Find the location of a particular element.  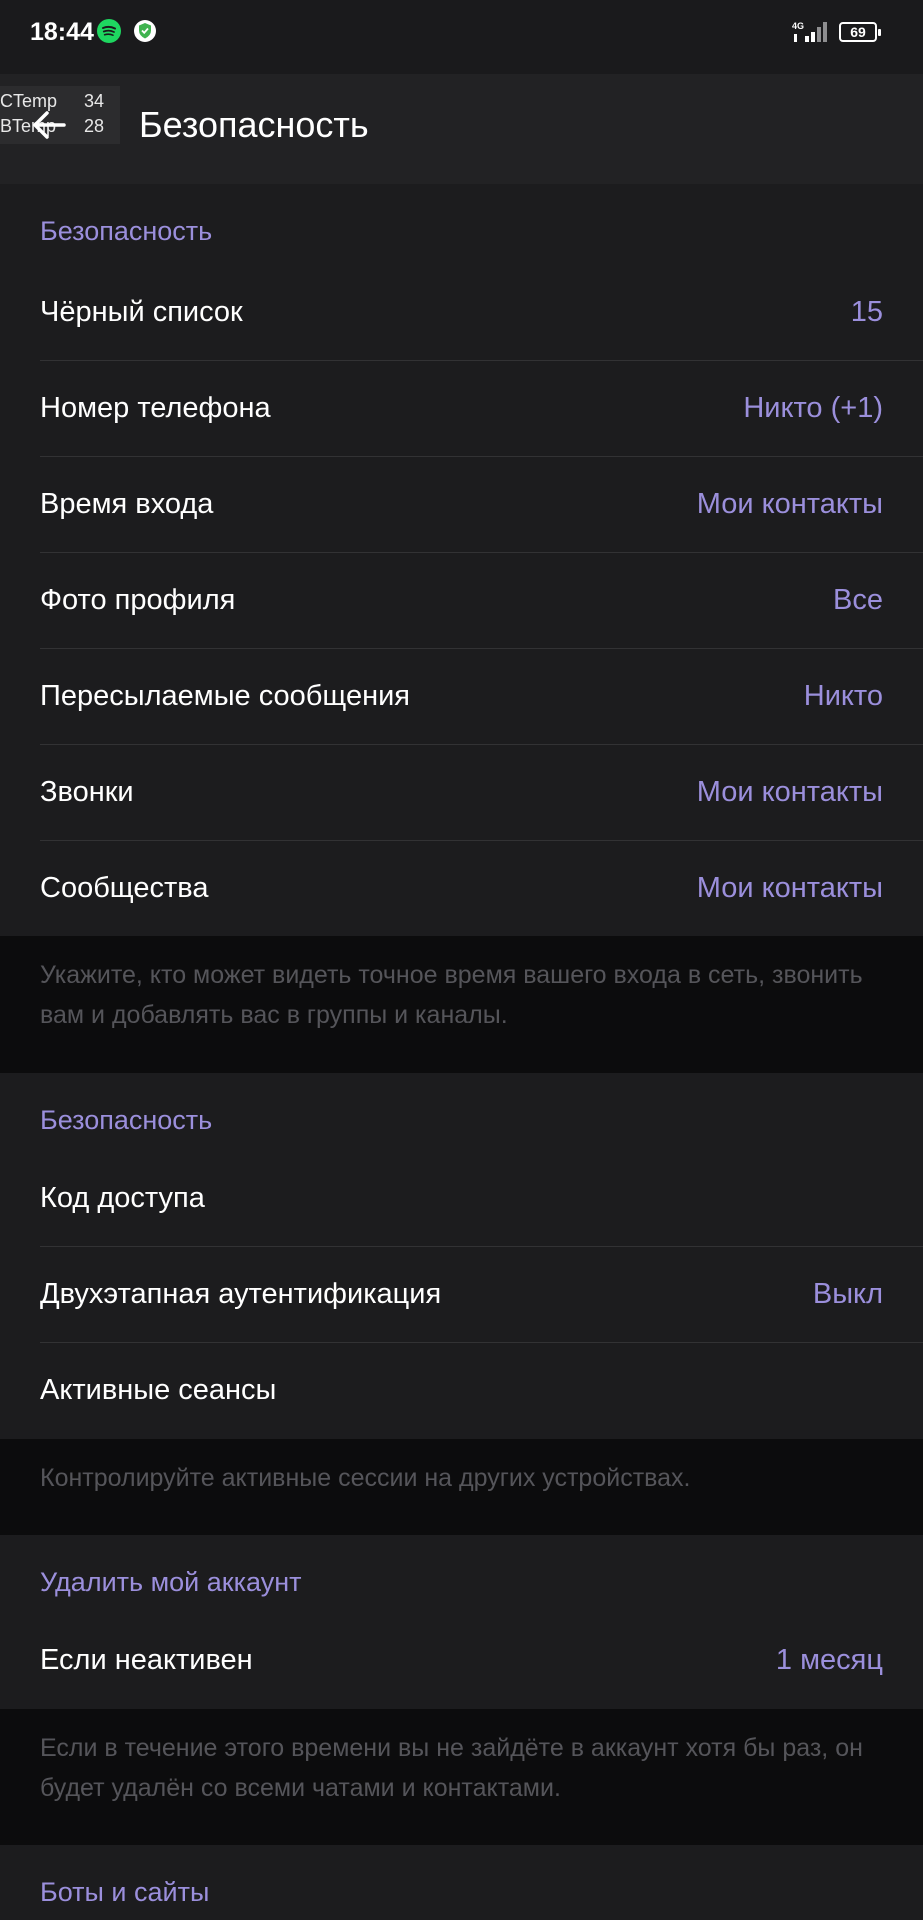

spotify-icon is located at coordinates (109, 31).